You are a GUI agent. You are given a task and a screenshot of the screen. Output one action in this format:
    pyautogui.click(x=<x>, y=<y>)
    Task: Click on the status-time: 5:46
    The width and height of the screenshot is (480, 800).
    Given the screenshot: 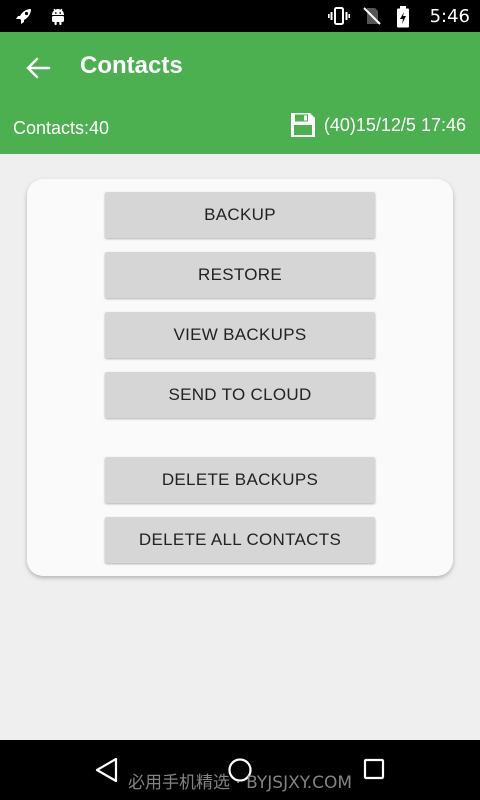 What is the action you would take?
    pyautogui.click(x=449, y=16)
    